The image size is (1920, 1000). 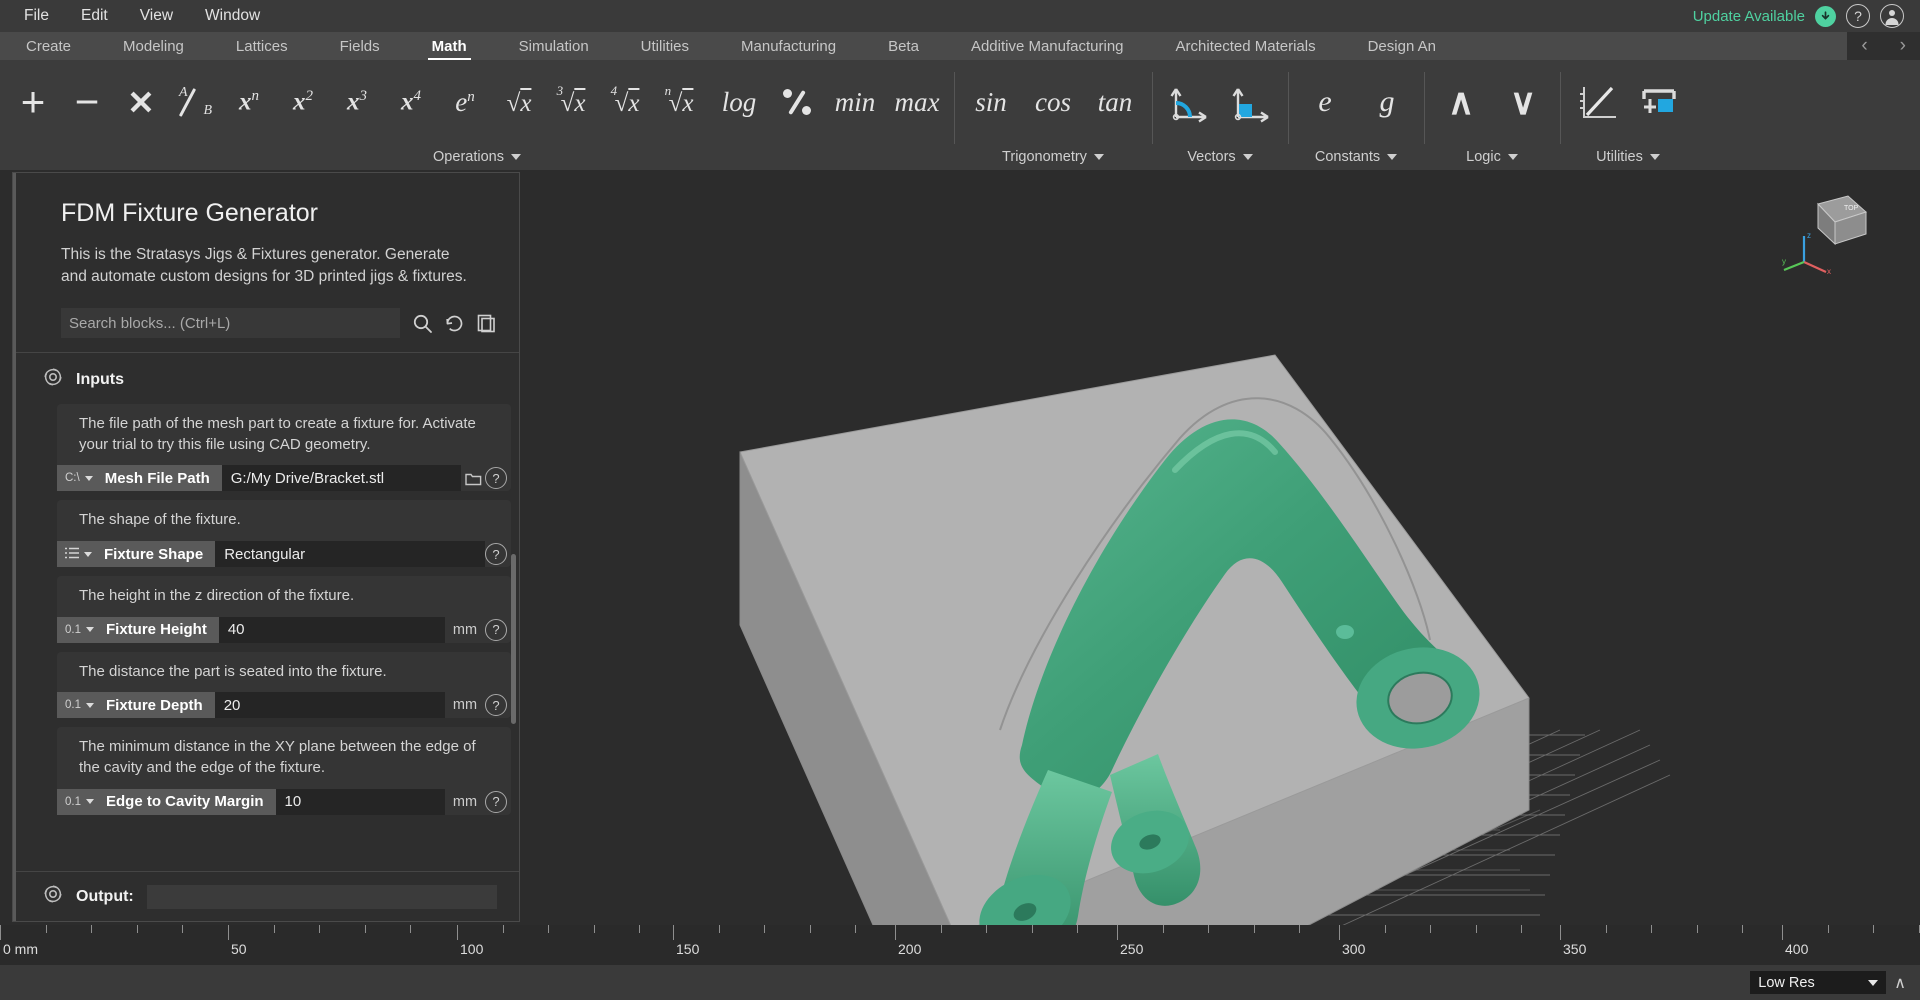 I want to click on inputs-section-header: Inputs, so click(x=266, y=378).